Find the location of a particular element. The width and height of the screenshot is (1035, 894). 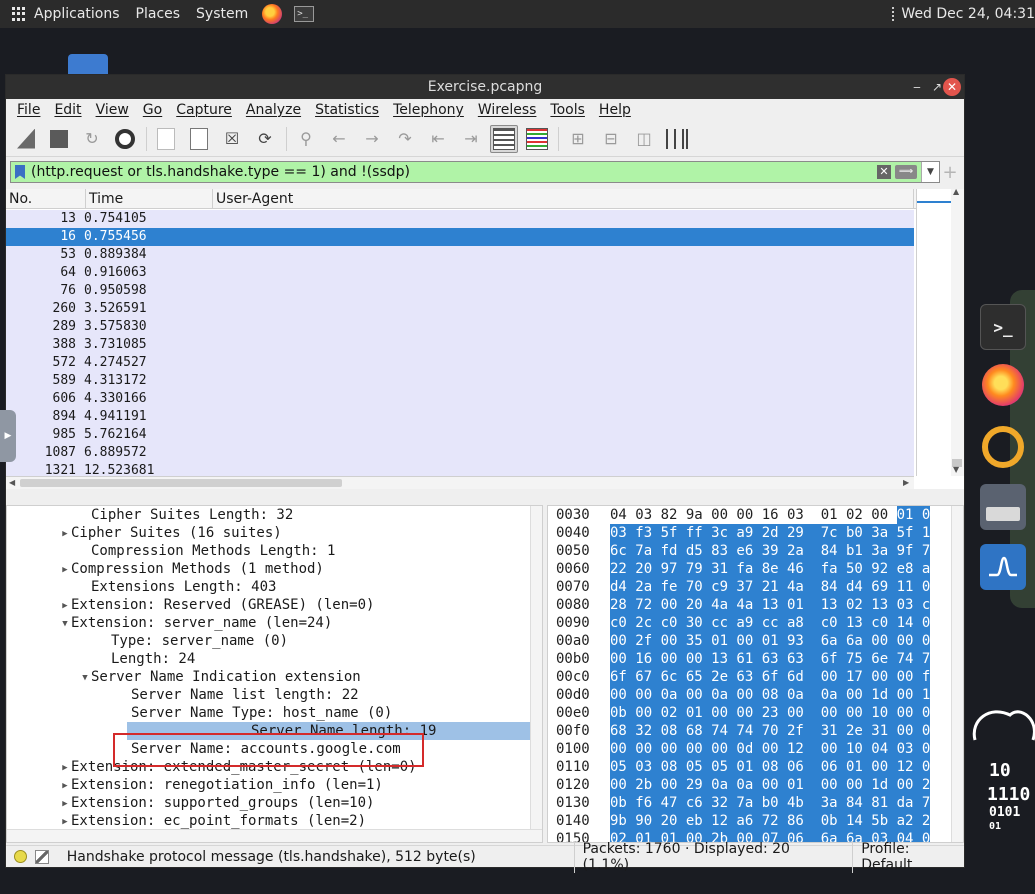

capture-comment-icon is located at coordinates (41, 856).